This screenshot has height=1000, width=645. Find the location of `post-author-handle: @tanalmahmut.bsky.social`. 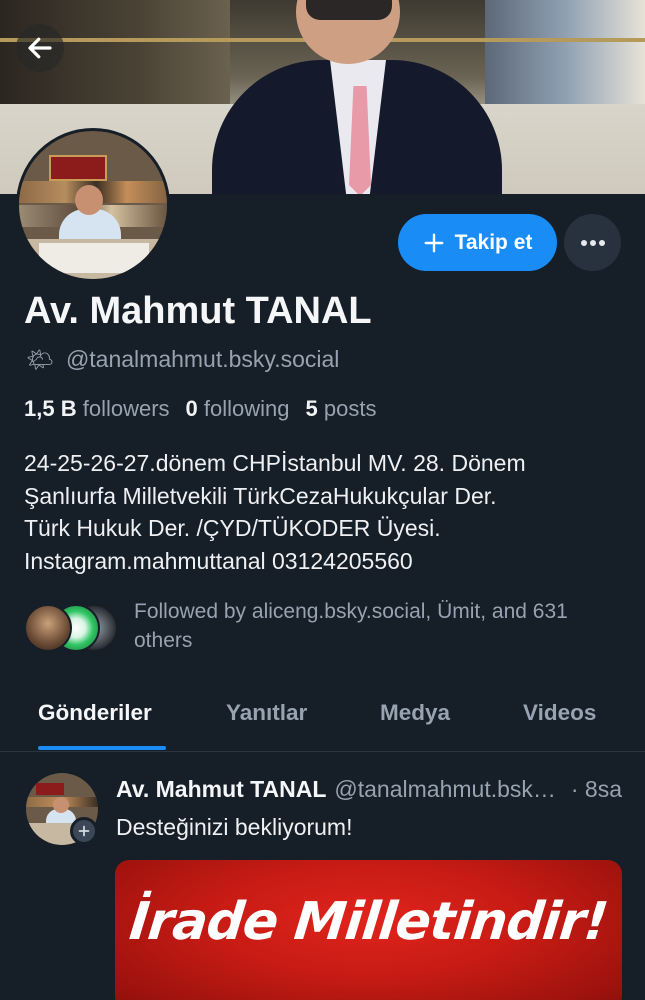

post-author-handle: @tanalmahmut.bsky.social is located at coordinates (449, 789).